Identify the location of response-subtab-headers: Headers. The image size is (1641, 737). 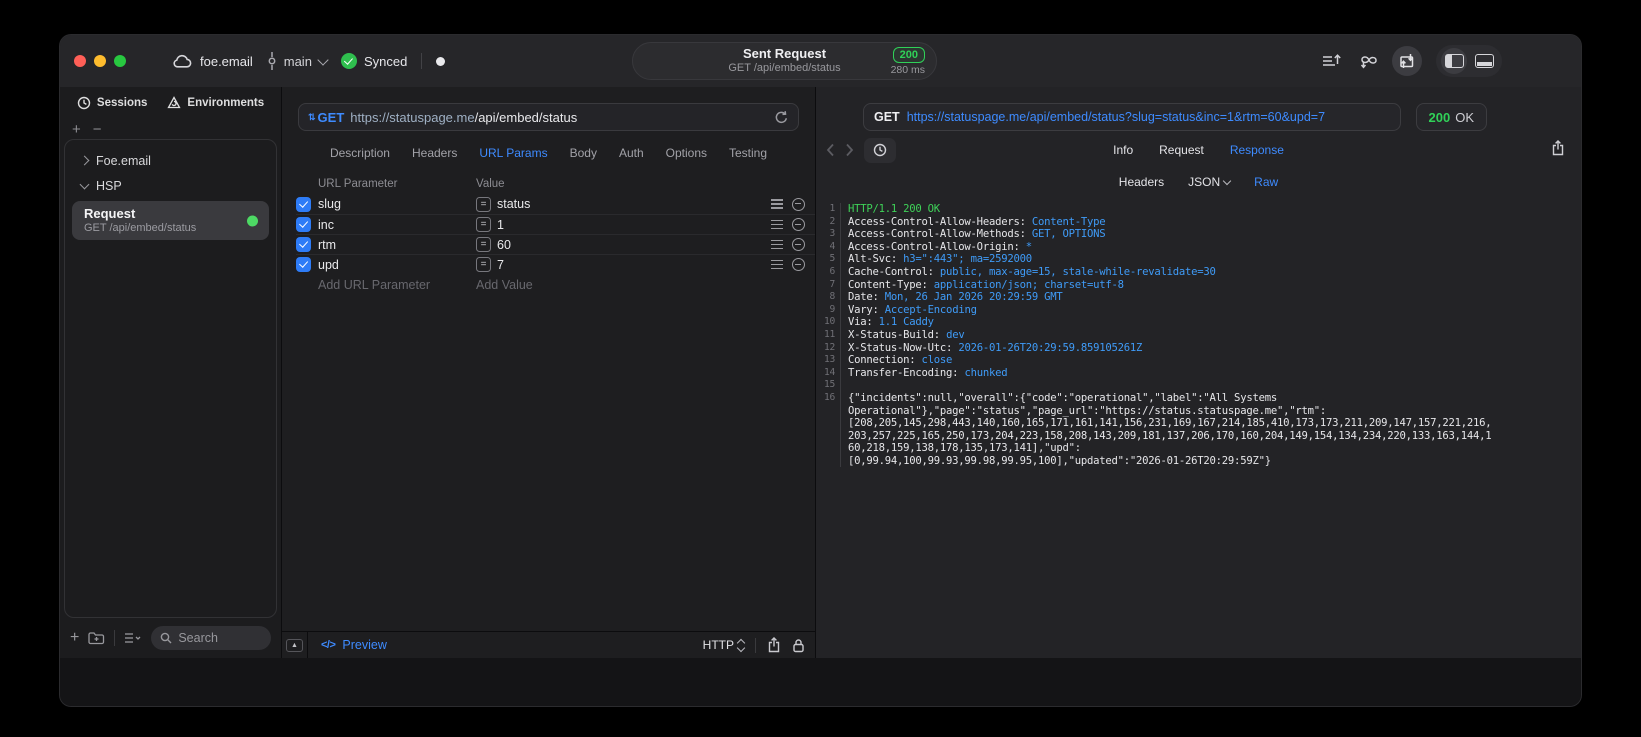
(1141, 182).